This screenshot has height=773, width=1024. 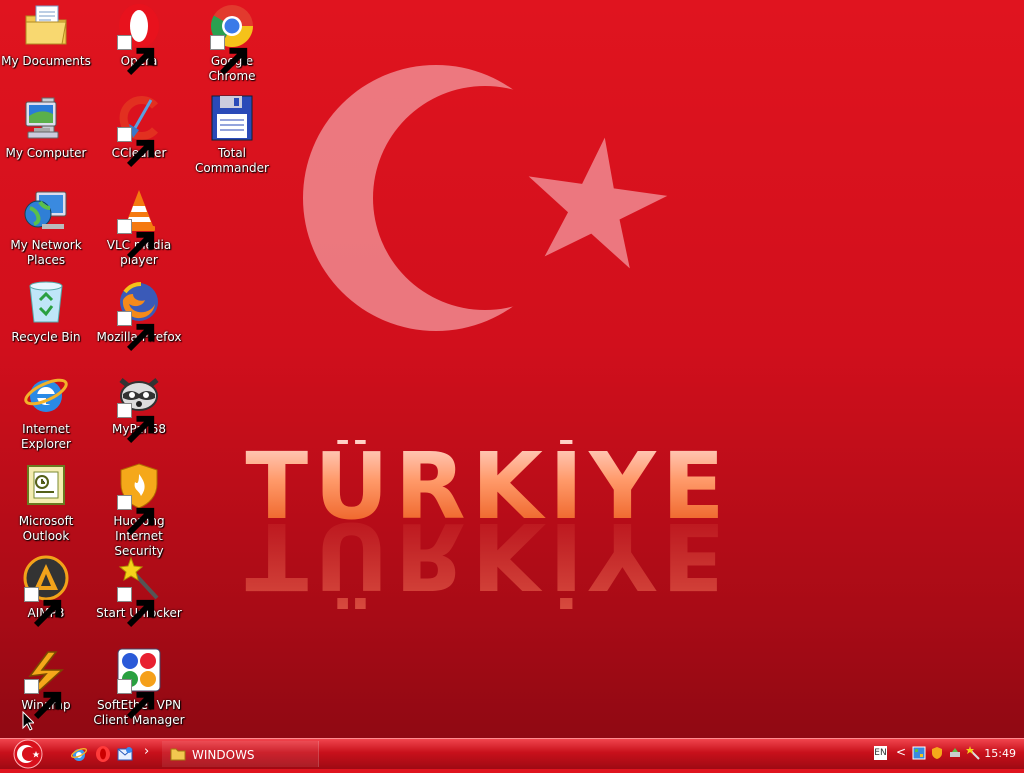 What do you see at coordinates (901, 752) in the screenshot?
I see `tray-expand-button: <` at bounding box center [901, 752].